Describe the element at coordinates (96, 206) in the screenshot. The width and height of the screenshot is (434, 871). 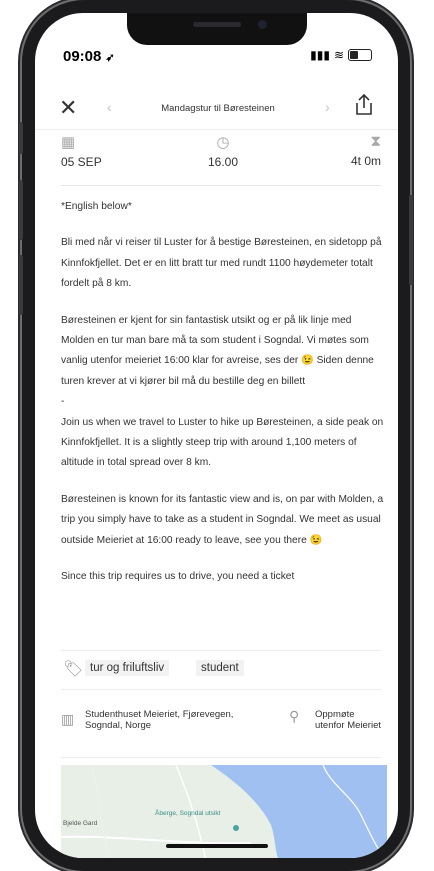
I see `description-paragraph: *English below*` at that location.